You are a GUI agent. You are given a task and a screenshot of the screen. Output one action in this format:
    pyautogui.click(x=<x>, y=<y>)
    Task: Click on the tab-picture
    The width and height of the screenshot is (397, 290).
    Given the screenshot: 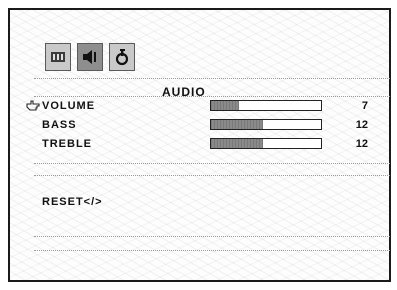 What is the action you would take?
    pyautogui.click(x=58, y=57)
    